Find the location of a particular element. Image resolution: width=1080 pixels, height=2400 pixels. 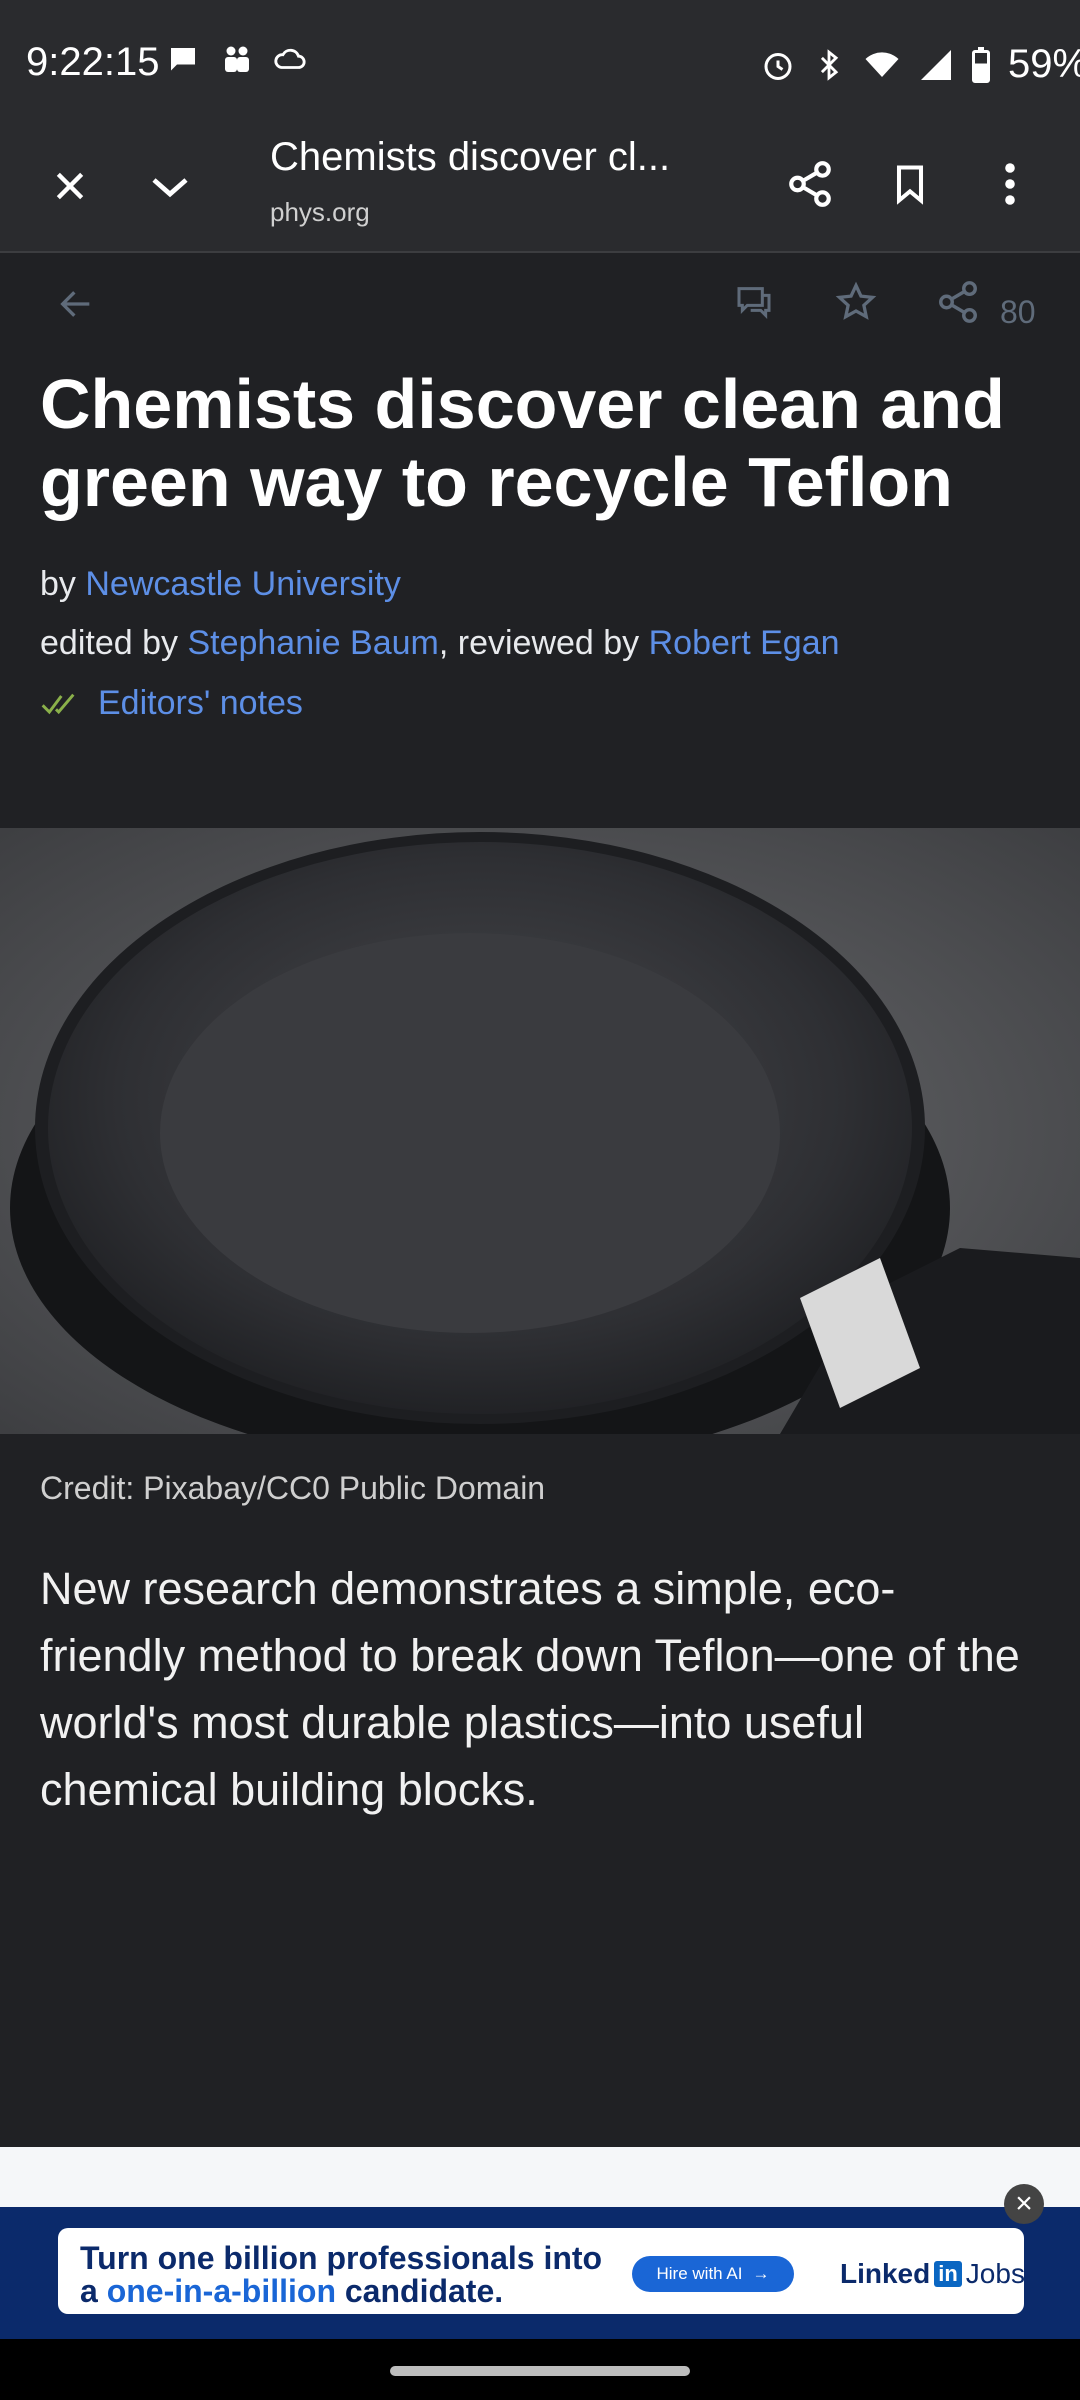

linkedin-logo: in is located at coordinates (948, 2274).